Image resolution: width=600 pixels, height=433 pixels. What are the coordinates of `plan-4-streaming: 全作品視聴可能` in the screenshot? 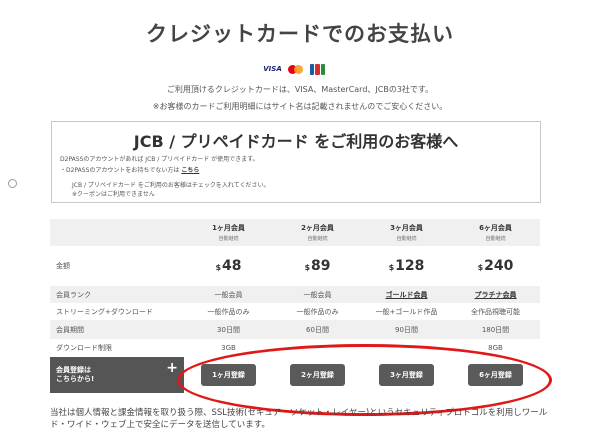 It's located at (495, 311).